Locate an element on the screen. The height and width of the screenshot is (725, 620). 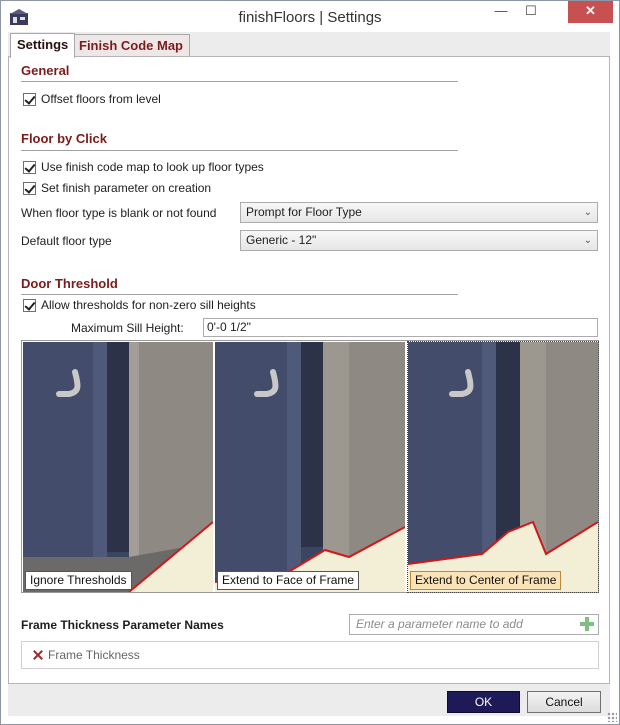
threshold-option-ignore: Ignore Thresholds is located at coordinates (118, 467).